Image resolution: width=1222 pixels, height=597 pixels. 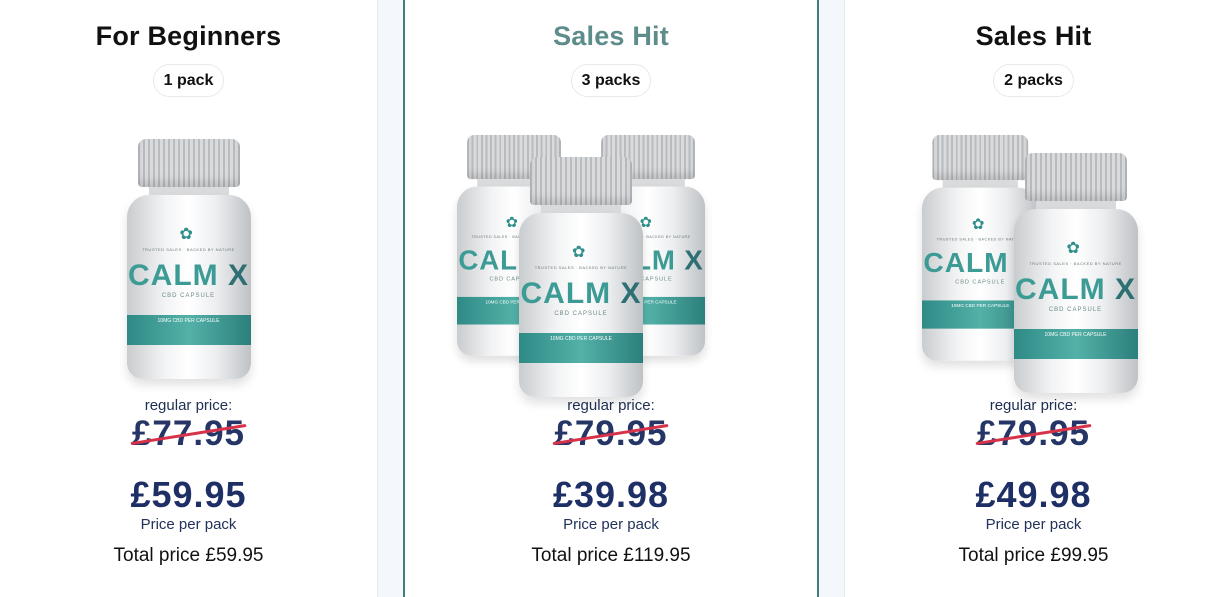 What do you see at coordinates (188, 555) in the screenshot?
I see `total-price: Total price £59.95` at bounding box center [188, 555].